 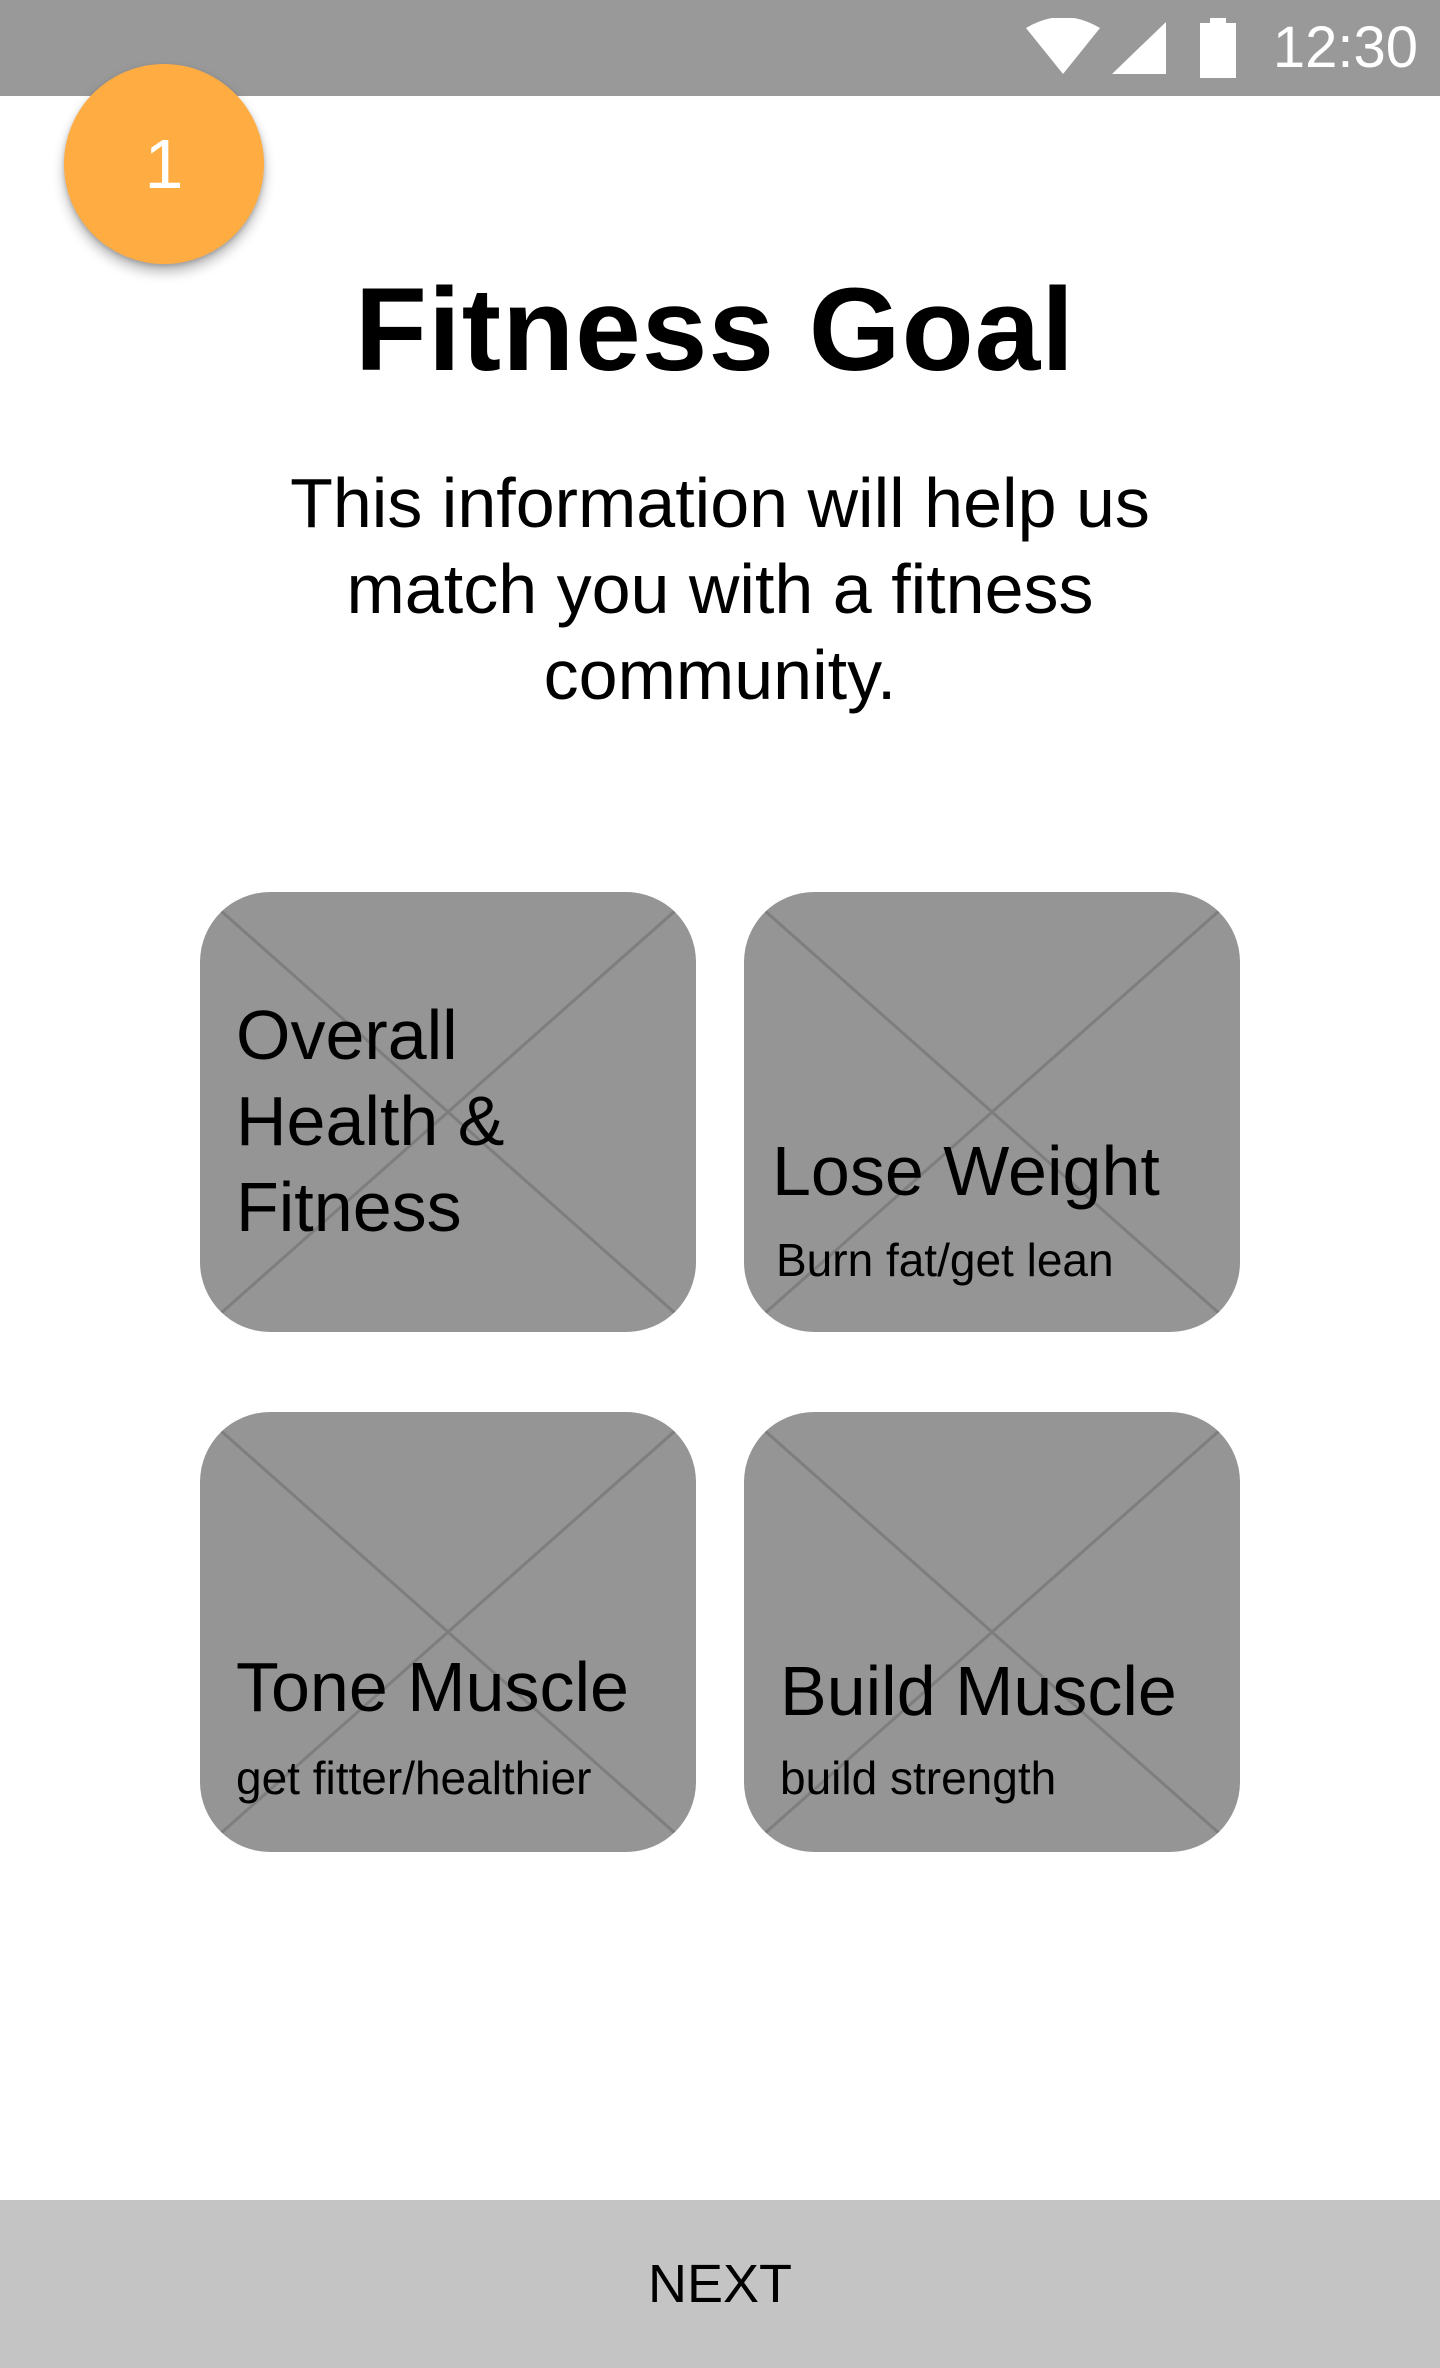 What do you see at coordinates (370, 1121) in the screenshot?
I see `goal-card-title: Overall Health & Fitness` at bounding box center [370, 1121].